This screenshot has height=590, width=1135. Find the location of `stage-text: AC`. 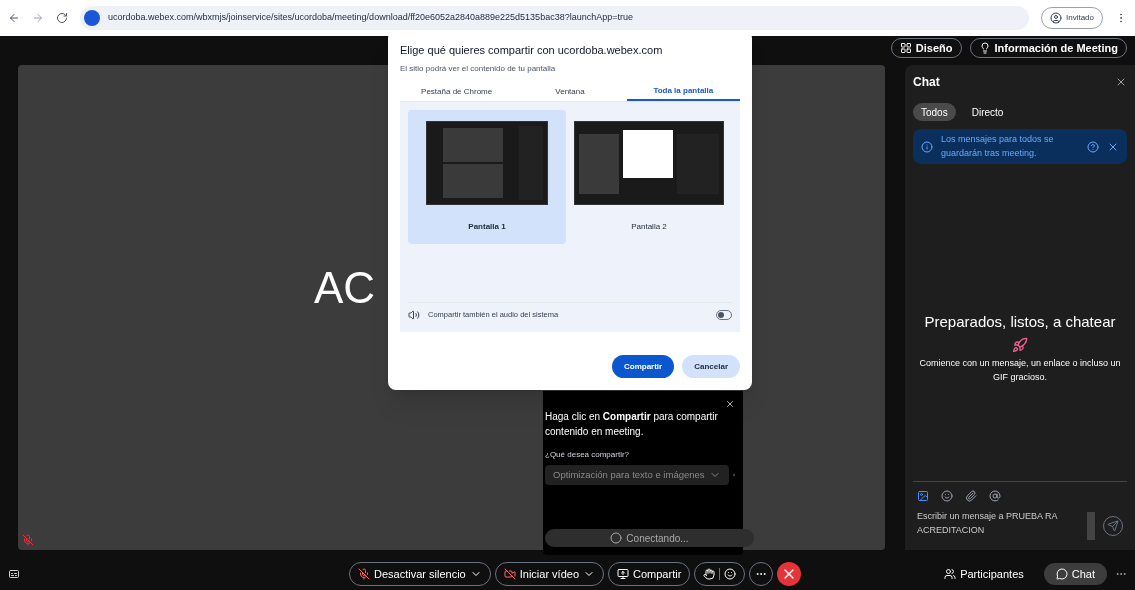

stage-text: AC is located at coordinates (345, 287).